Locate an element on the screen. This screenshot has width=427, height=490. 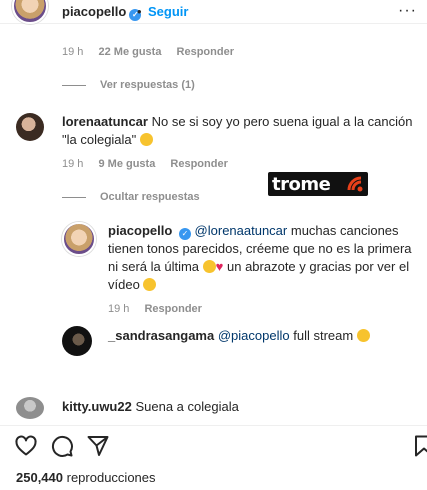
author-avatar is located at coordinates (30, 12).